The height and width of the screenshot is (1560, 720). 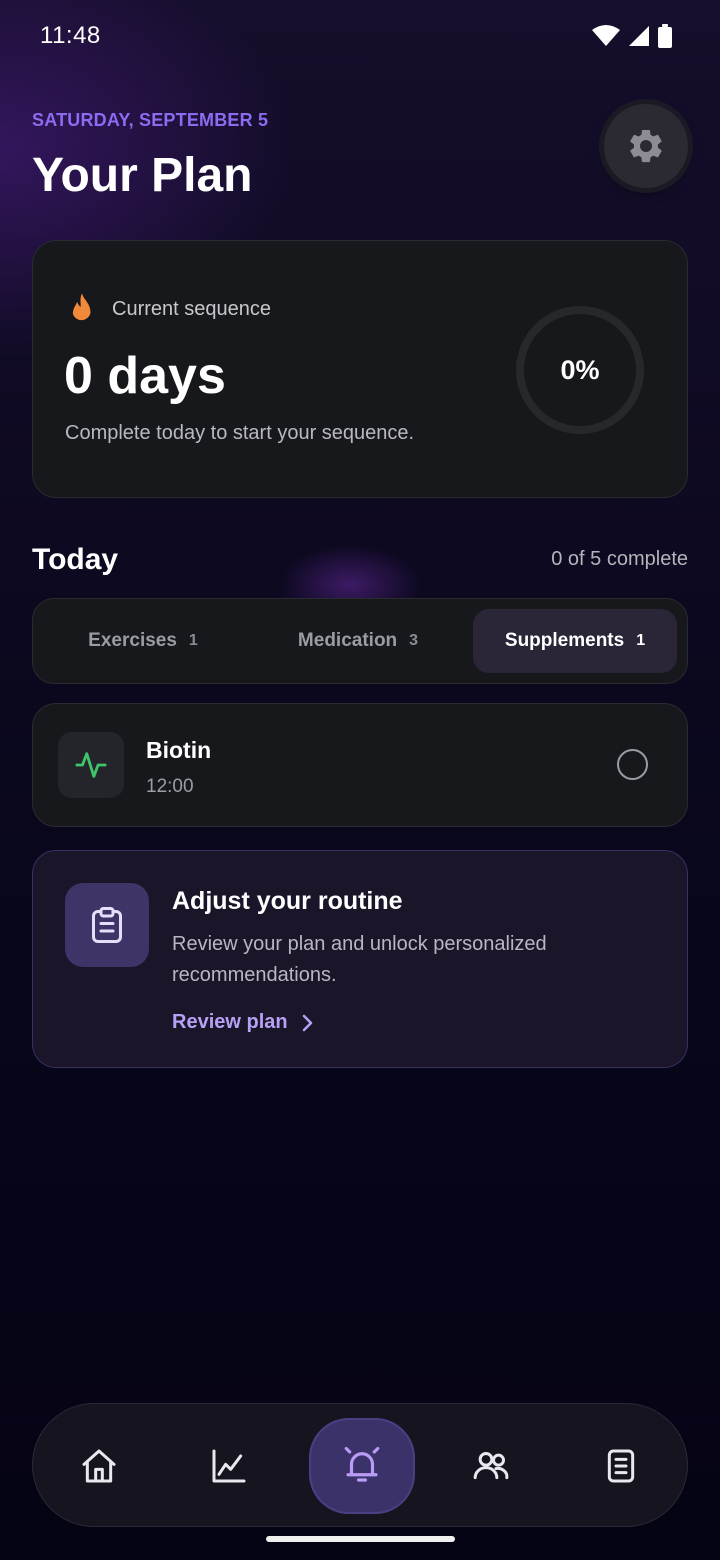 I want to click on nav-notes, so click(x=621, y=1466).